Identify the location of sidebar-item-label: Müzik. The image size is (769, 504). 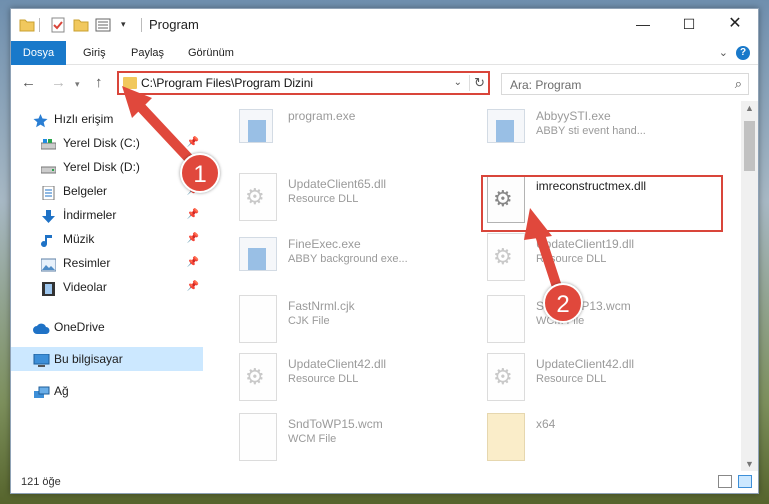
(79, 239).